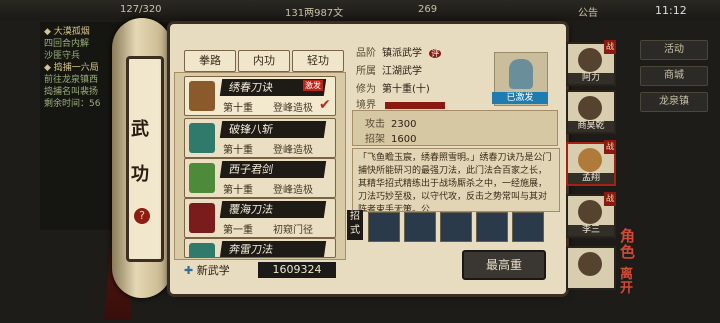 Image resolution: width=720 pixels, height=323 pixels. What do you see at coordinates (402, 71) in the screenshot?
I see `faction-value: 江湖武学` at bounding box center [402, 71].